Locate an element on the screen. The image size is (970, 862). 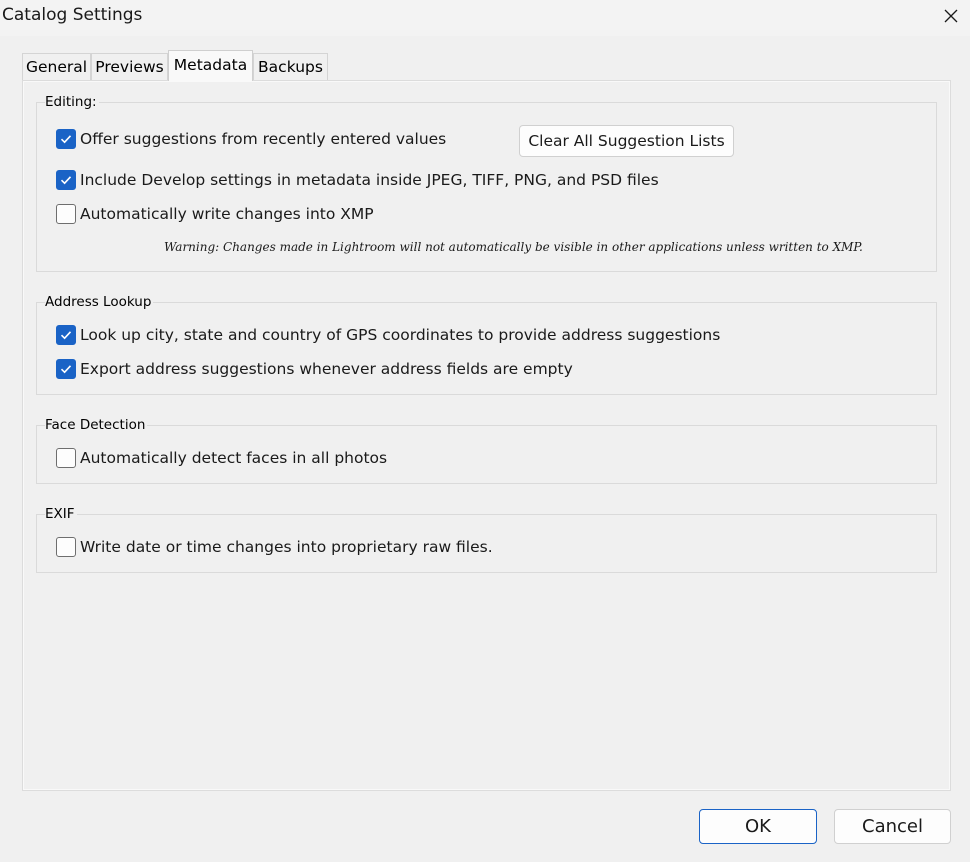
ok-button: OK is located at coordinates (758, 826).